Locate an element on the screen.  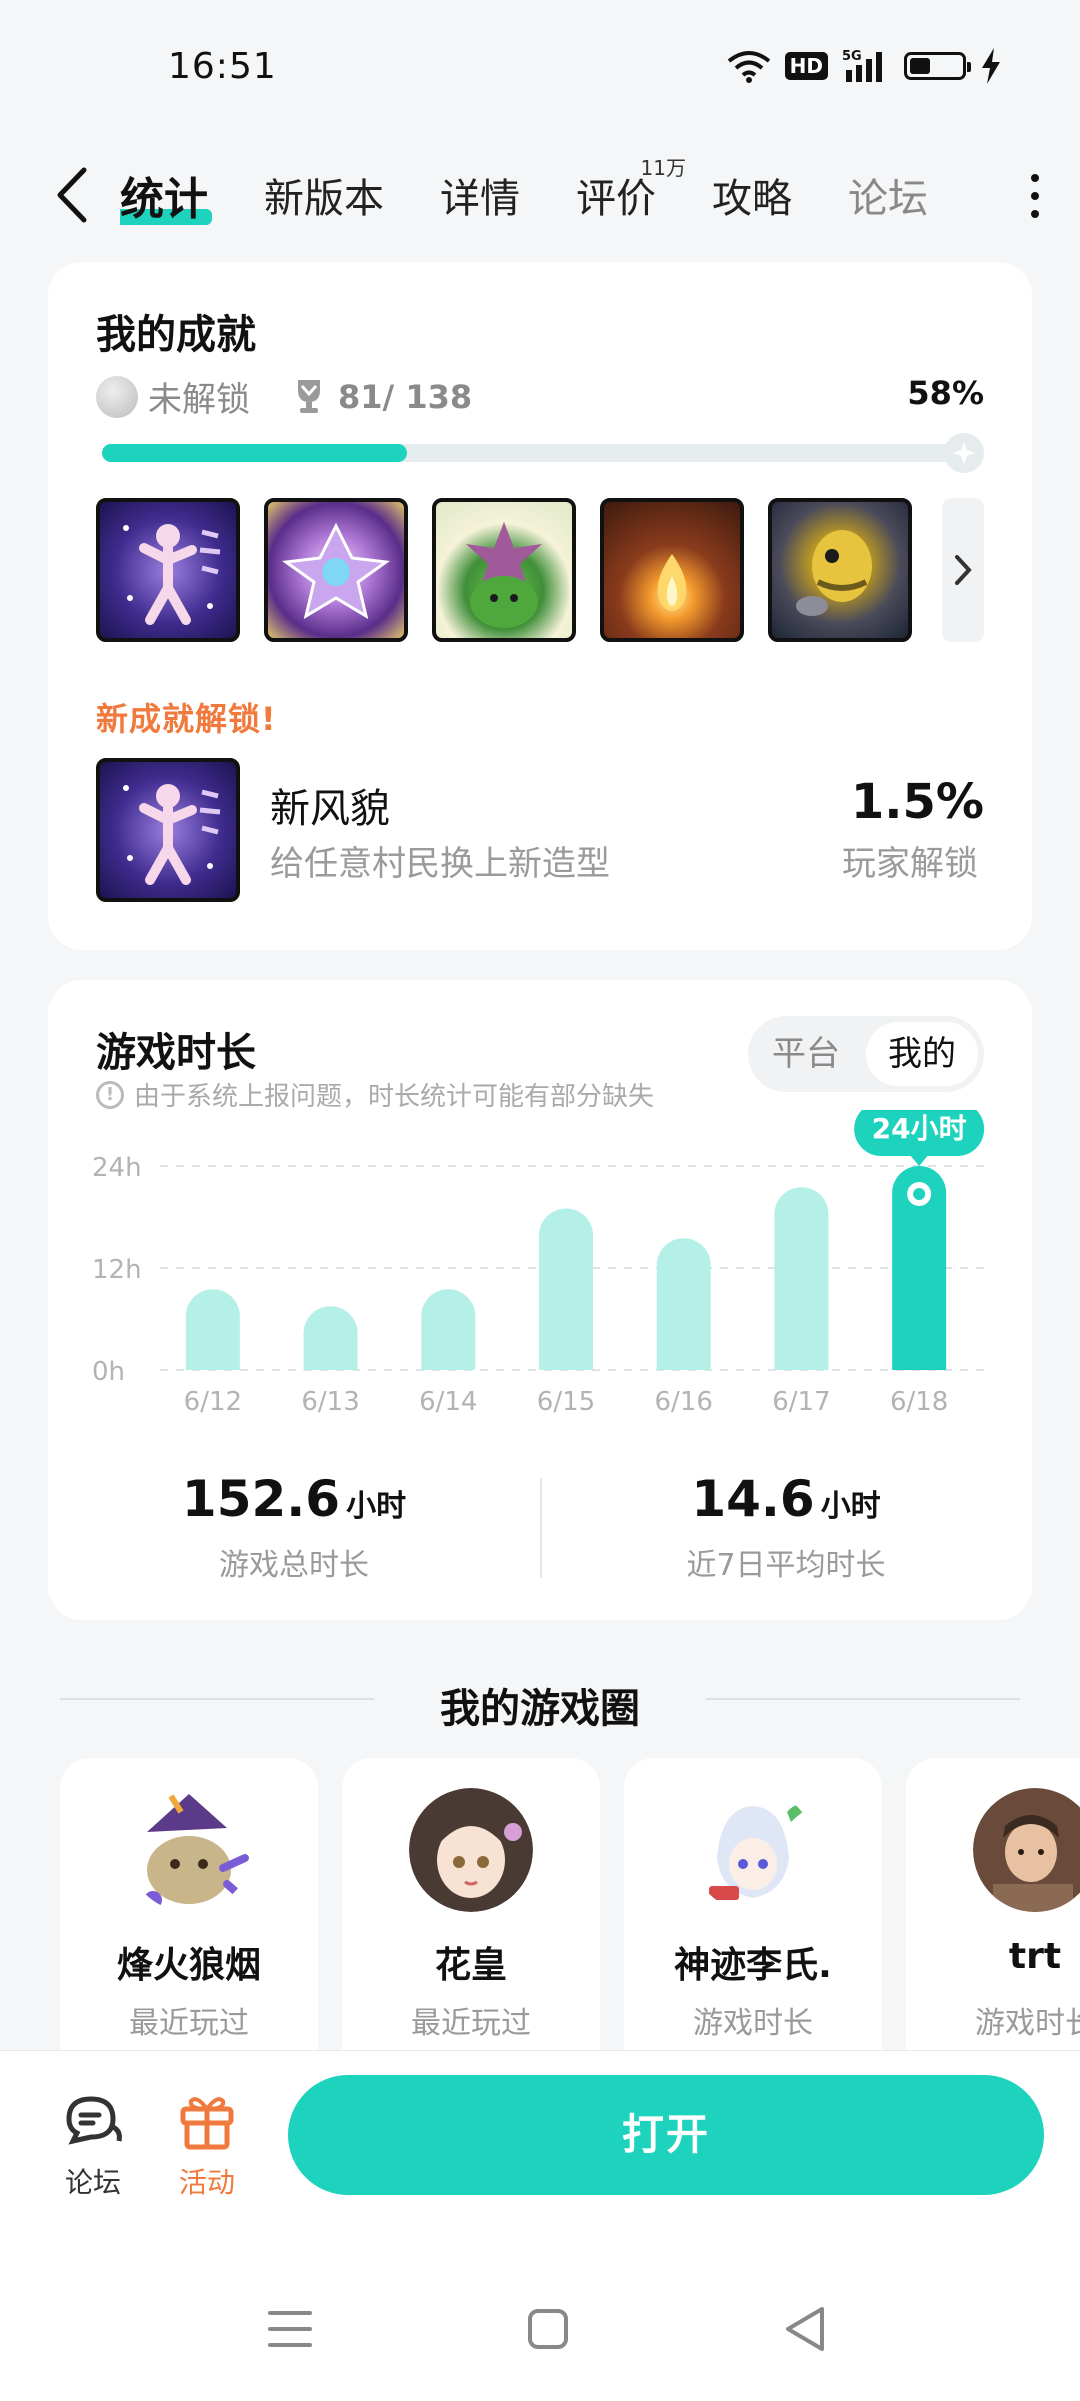
new-achievement-description: 给任意村民换上新造型 is located at coordinates (440, 864).